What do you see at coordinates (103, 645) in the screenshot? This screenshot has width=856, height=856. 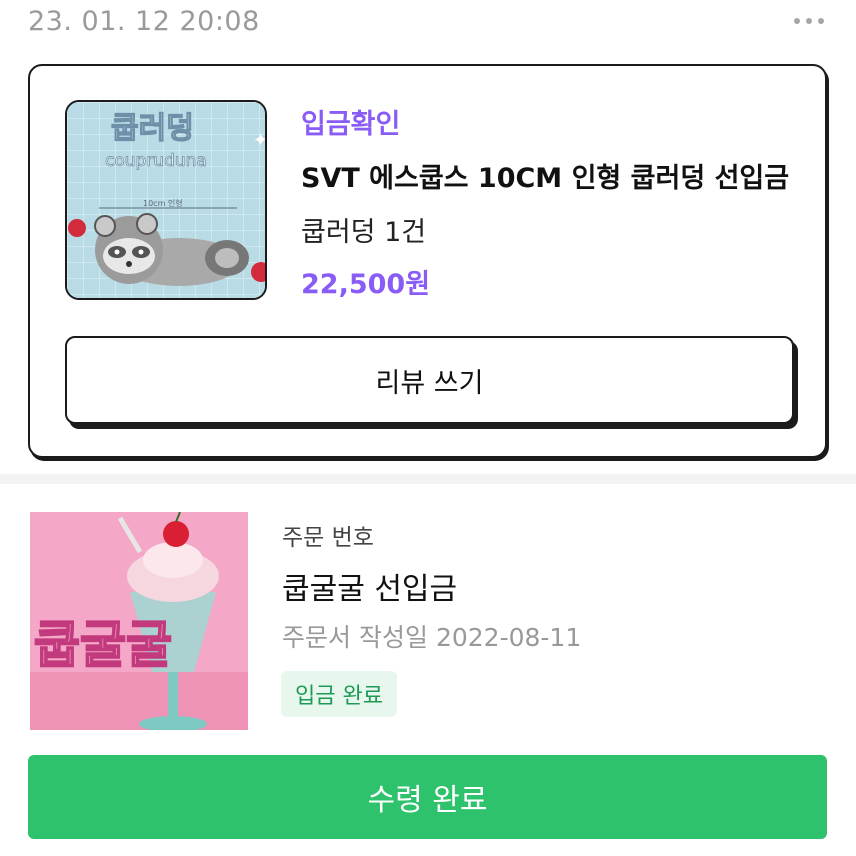 I see `order-thumb-text: 쿱굴굴` at bounding box center [103, 645].